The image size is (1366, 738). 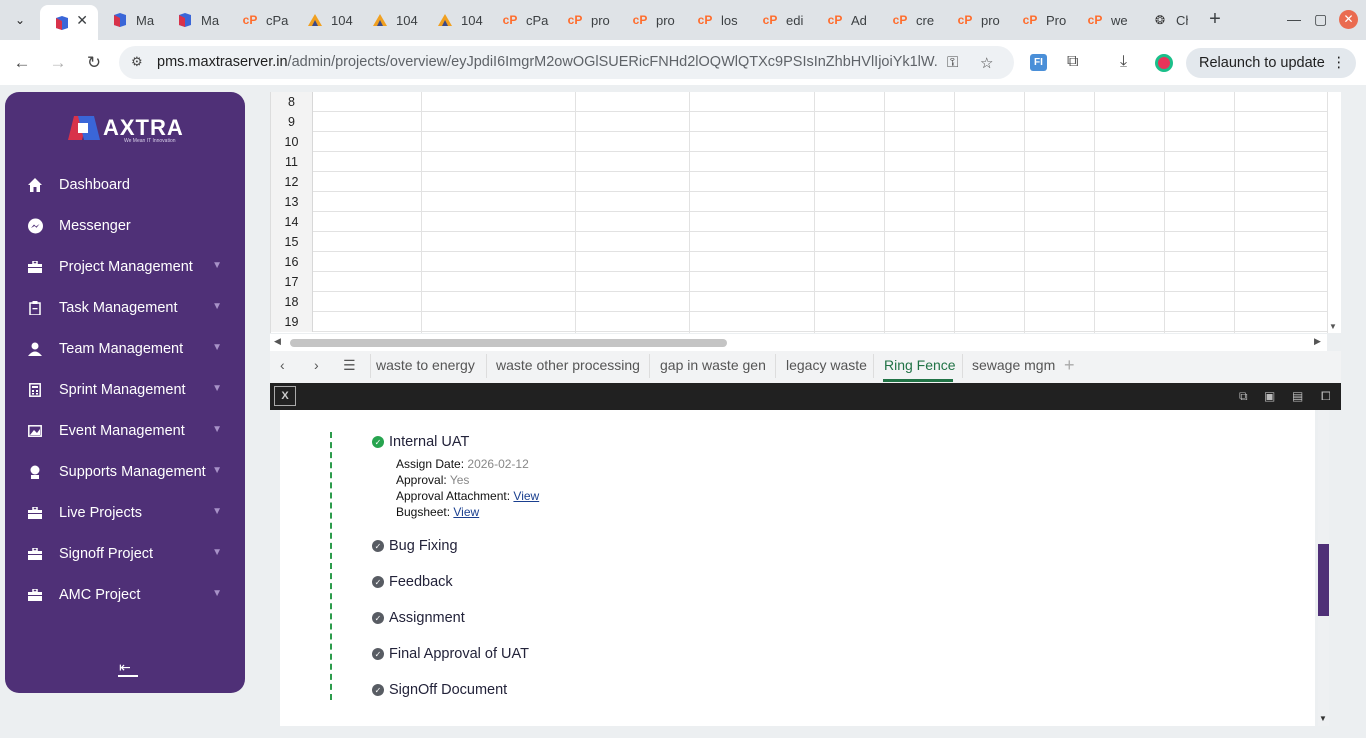 I want to click on cpanel-icon: cP, so click(x=1095, y=20).